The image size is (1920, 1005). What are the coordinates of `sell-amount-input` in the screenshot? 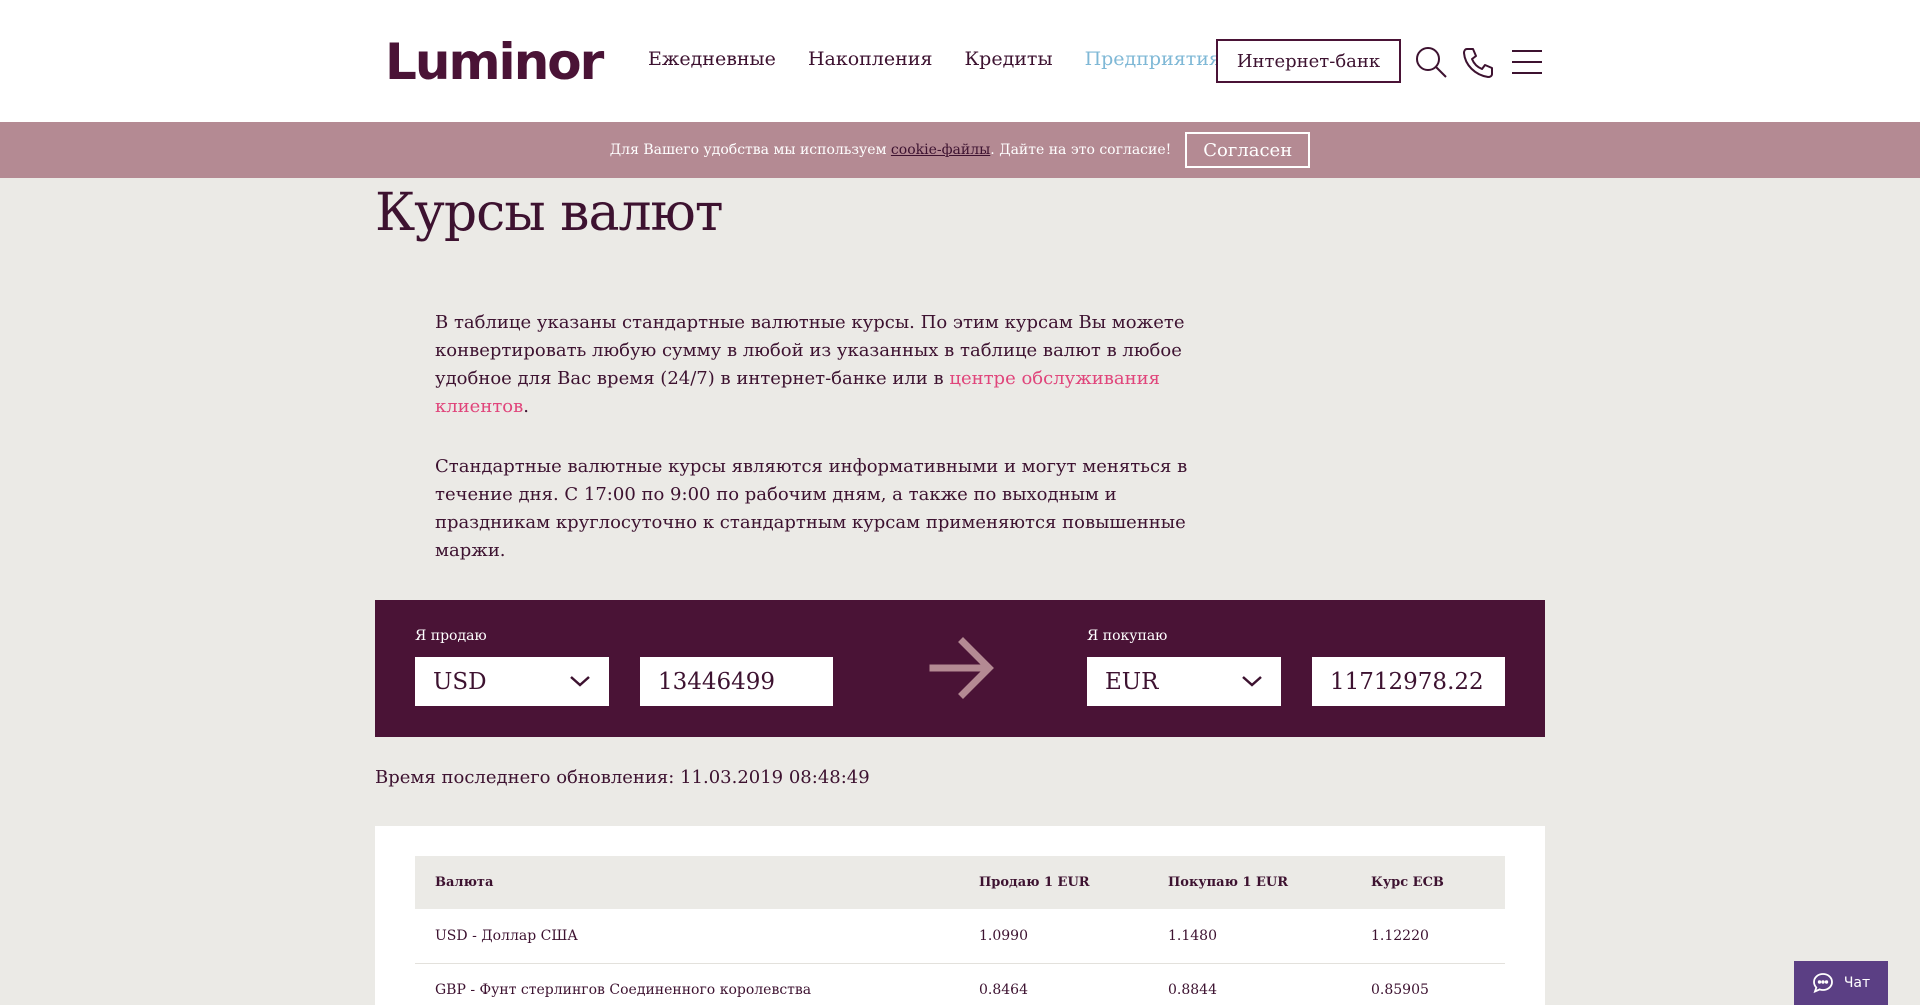 It's located at (736, 681).